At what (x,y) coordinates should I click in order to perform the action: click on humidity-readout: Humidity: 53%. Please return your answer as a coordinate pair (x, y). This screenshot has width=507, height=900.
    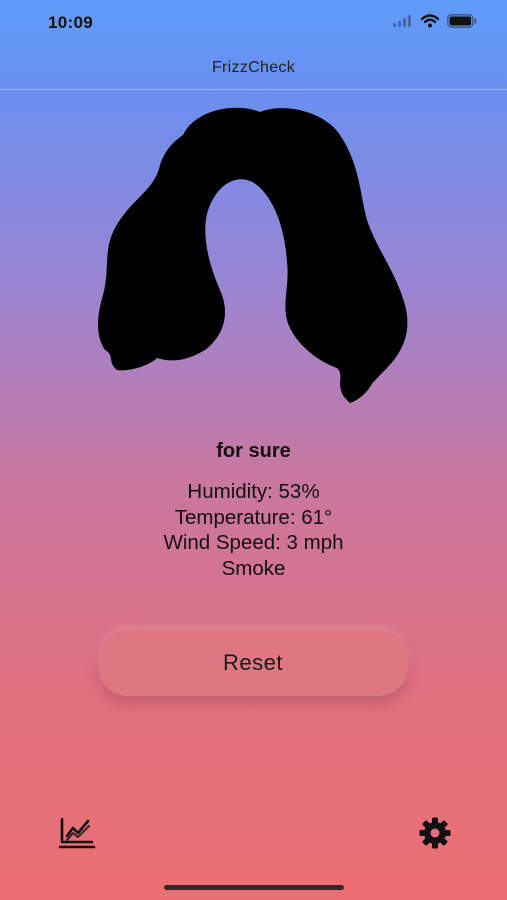
    Looking at the image, I should click on (253, 491).